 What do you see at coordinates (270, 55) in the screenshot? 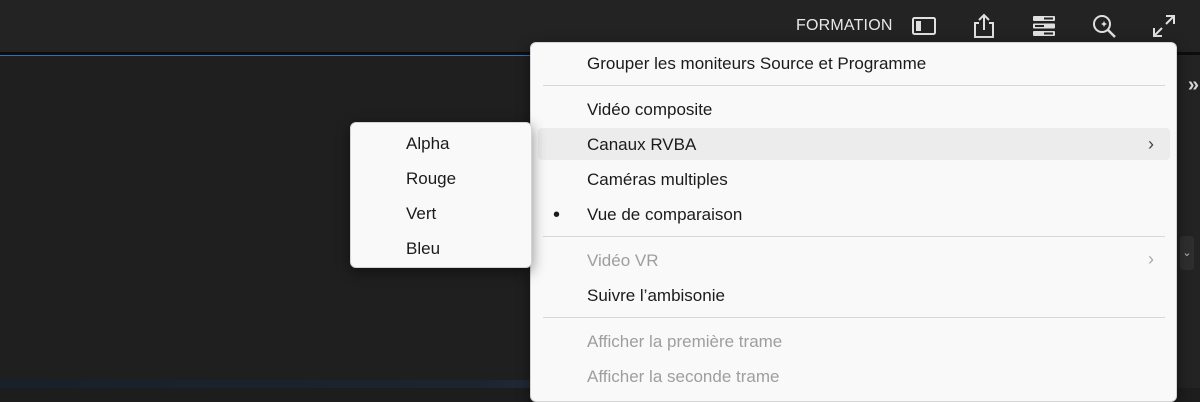
I see `active-panel-indicator` at bounding box center [270, 55].